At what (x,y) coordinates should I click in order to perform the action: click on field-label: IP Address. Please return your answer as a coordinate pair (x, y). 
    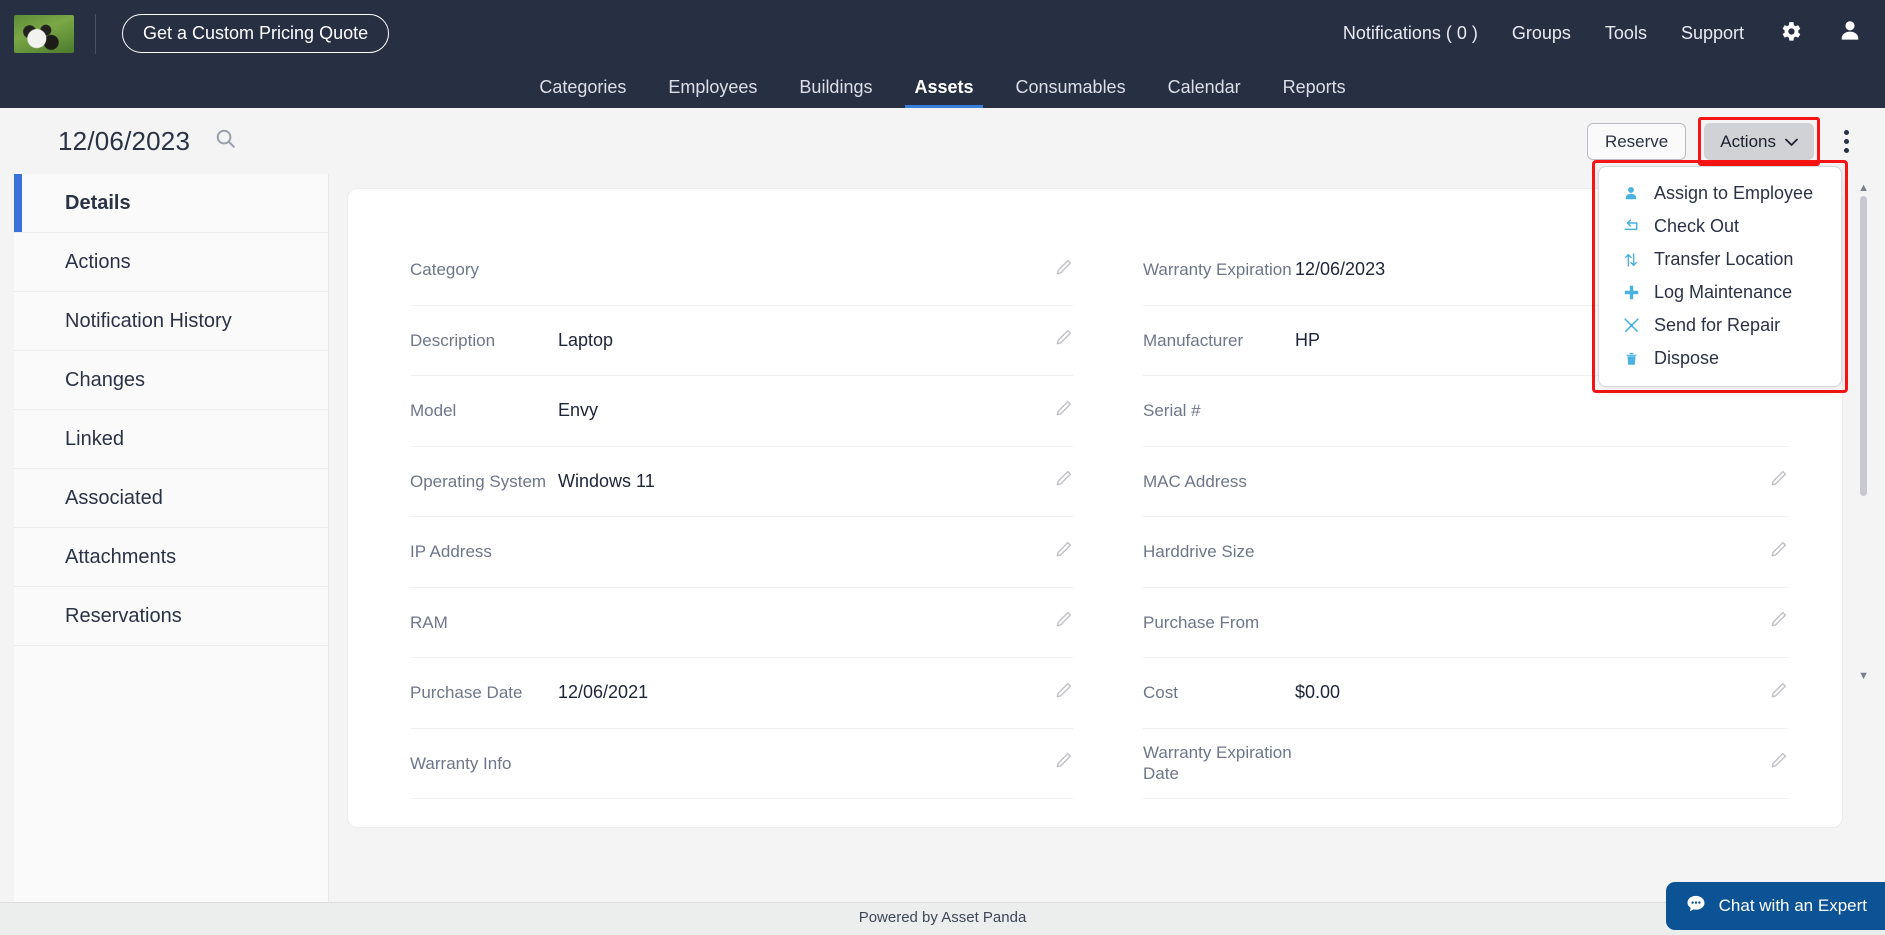
    Looking at the image, I should click on (451, 552).